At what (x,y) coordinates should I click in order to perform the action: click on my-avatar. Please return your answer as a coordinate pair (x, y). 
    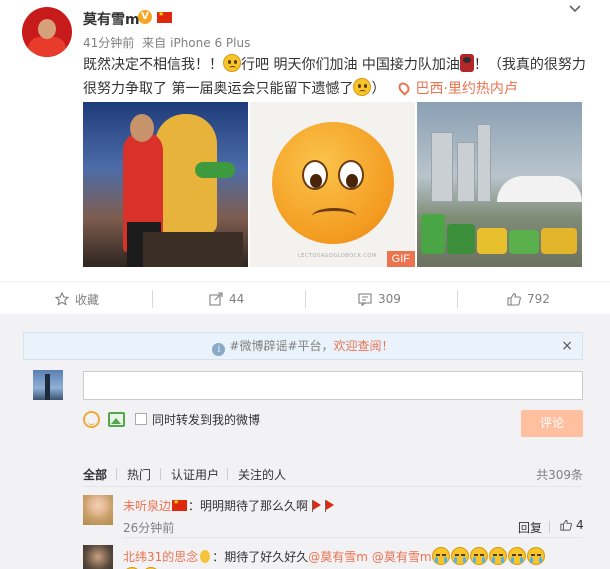
    Looking at the image, I should click on (48, 385).